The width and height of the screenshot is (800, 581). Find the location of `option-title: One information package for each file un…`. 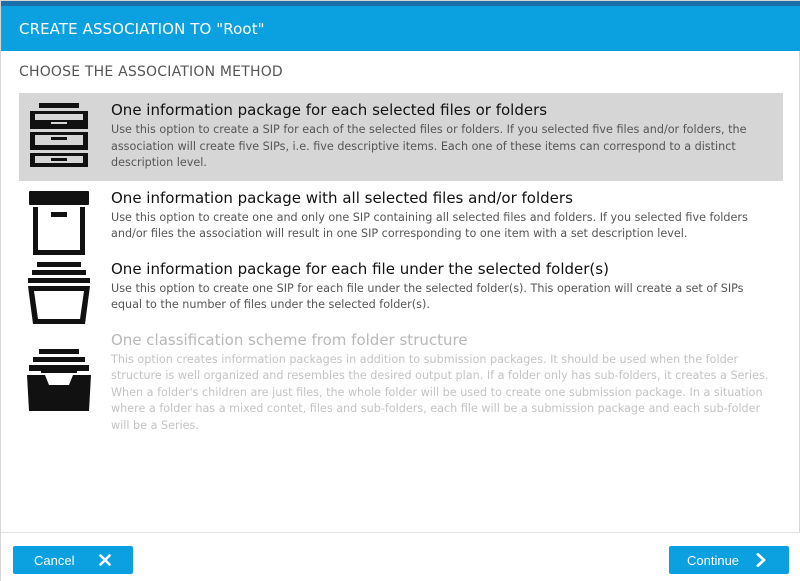

option-title: One information package for each file un… is located at coordinates (360, 268).